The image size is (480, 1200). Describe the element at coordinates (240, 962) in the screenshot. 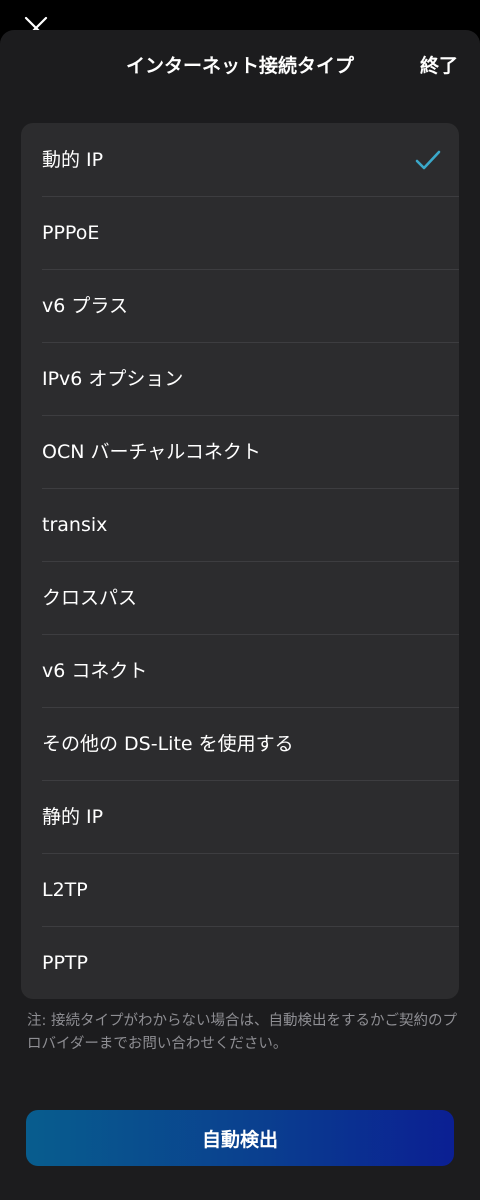

I see `option-pptp: PPTP` at that location.